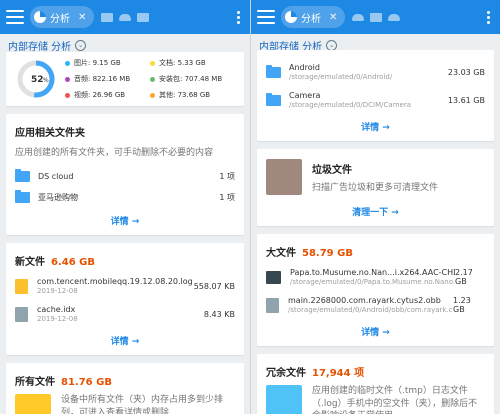 The width and height of the screenshot is (500, 414). What do you see at coordinates (107, 79) in the screenshot?
I see `legend-item: 音频: 822.16 MB` at bounding box center [107, 79].